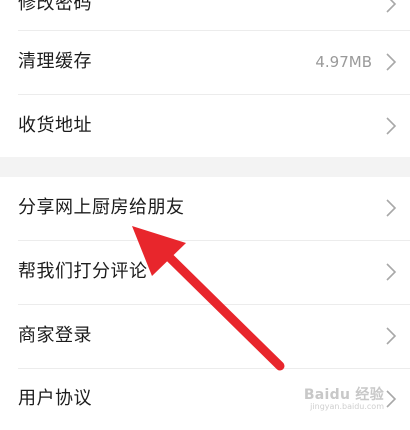 Image resolution: width=410 pixels, height=430 pixels. What do you see at coordinates (205, 62) in the screenshot?
I see `settings-item-clear-cache: 清理缓存 4.97MB` at bounding box center [205, 62].